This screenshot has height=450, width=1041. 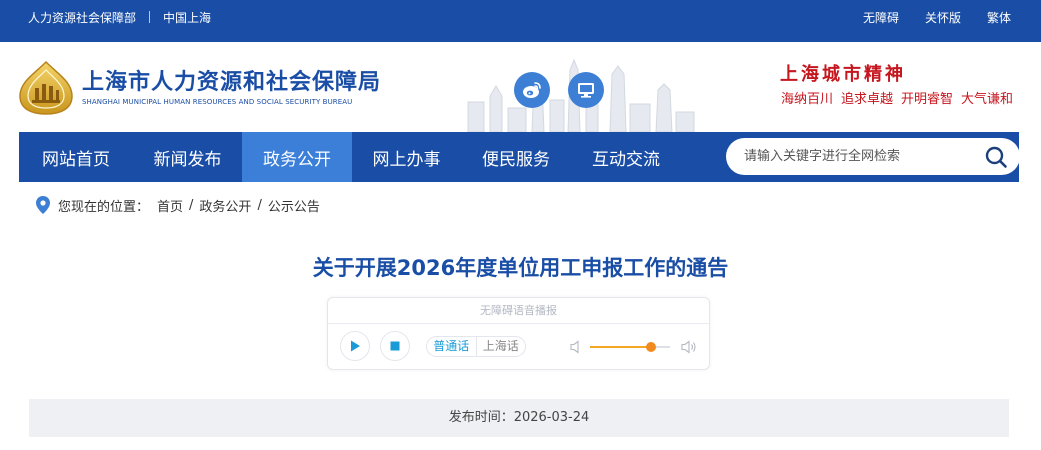 I want to click on player-title: 无障碍语音播报, so click(x=518, y=311).